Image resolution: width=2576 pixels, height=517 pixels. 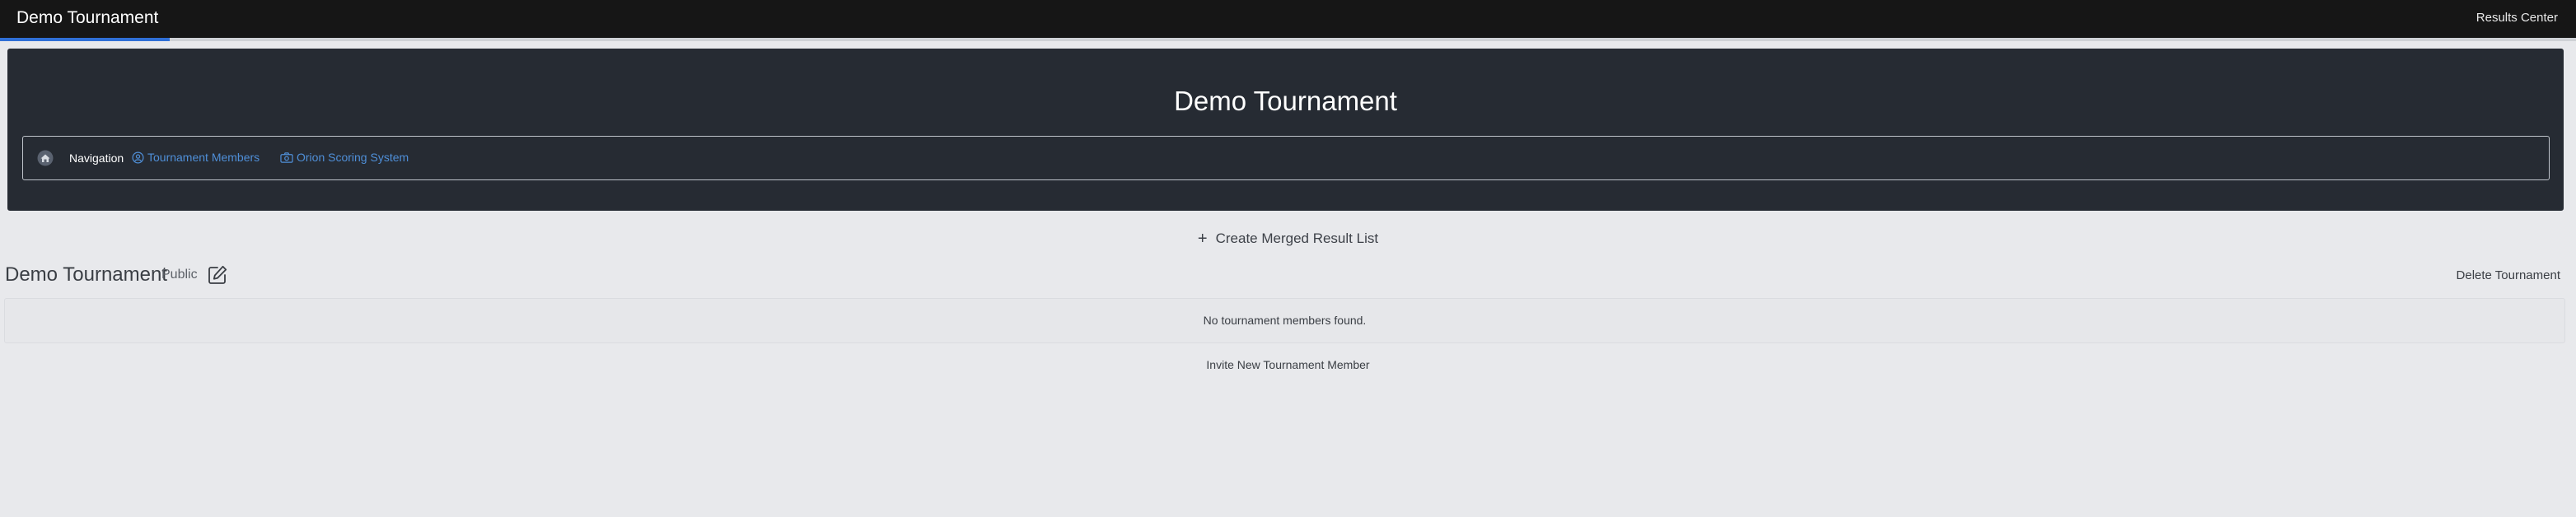 I want to click on invite-member-row: Invite New Tournament Member, so click(x=1288, y=364).